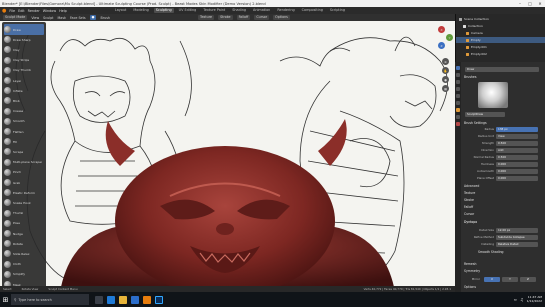 This screenshot has width=545, height=307. What do you see at coordinates (18, 111) in the screenshot?
I see `tool-label: Crease` at bounding box center [18, 111].